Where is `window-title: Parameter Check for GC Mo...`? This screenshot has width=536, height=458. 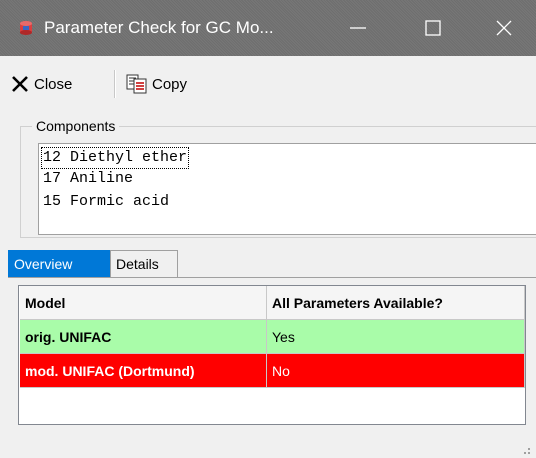
window-title: Parameter Check for GC Mo... is located at coordinates (159, 27).